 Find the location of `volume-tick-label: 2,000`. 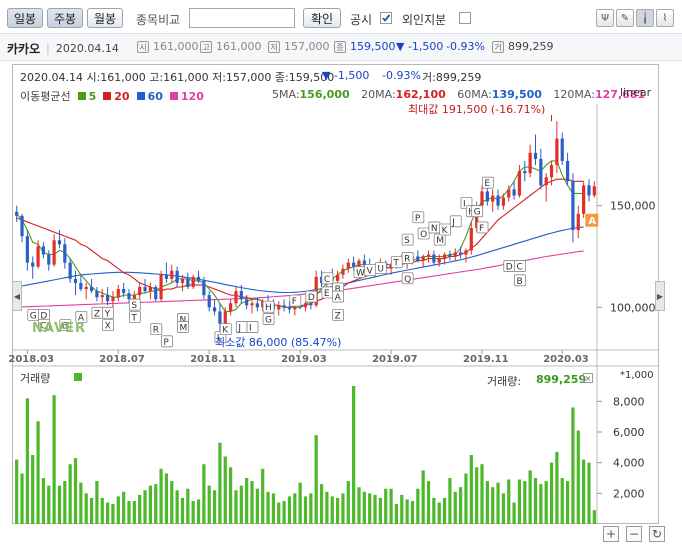

volume-tick-label: 2,000 is located at coordinates (629, 493).